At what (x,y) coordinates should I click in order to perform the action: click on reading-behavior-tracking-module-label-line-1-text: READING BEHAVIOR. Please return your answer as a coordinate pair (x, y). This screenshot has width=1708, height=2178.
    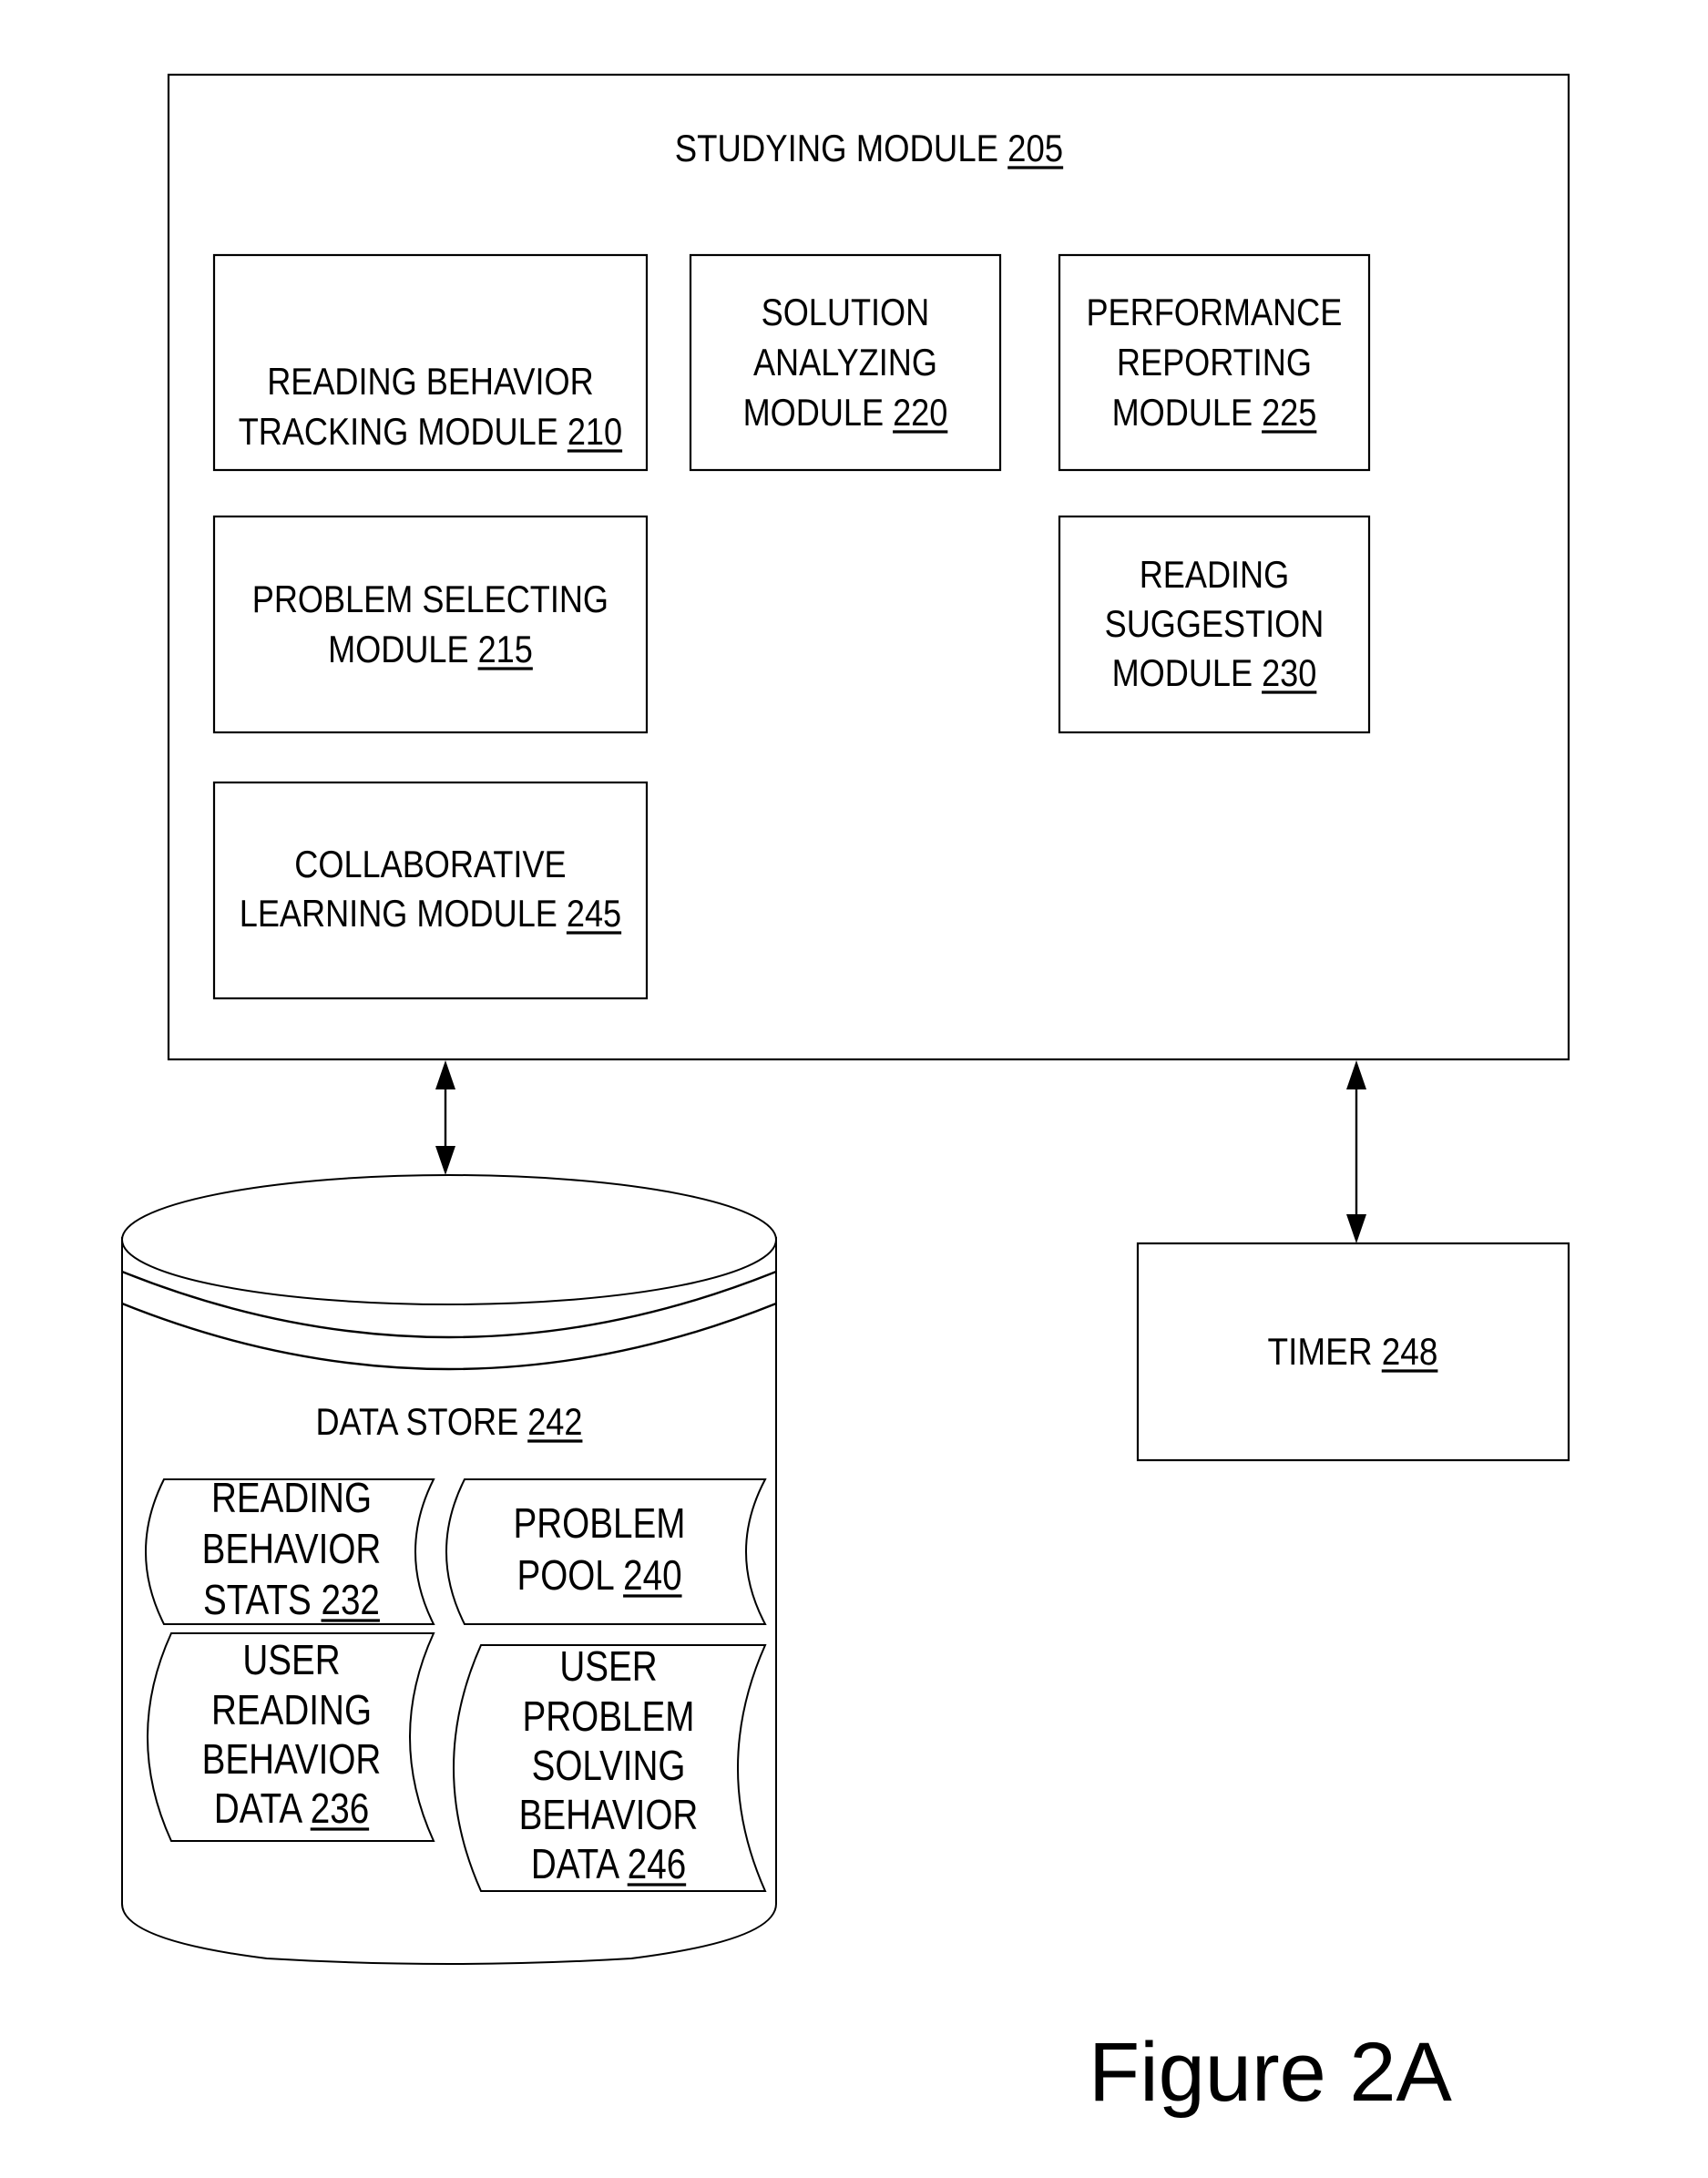
    Looking at the image, I should click on (430, 383).